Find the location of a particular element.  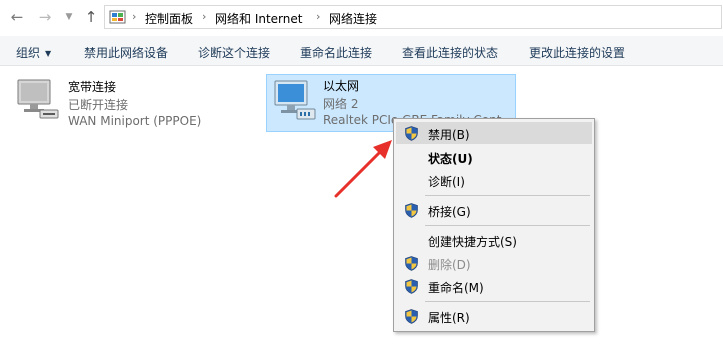

connection-item-broadband: 宽带连接 已断开连接 WAN Miniport (PPPOE) is located at coordinates (124, 104).